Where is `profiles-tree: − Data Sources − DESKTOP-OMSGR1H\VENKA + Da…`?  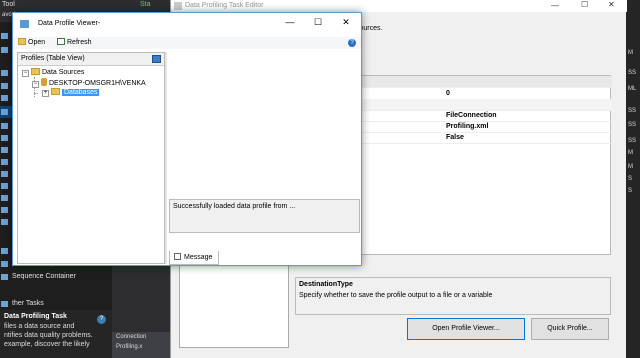 profiles-tree: − Data Sources − DESKTOP-OMSGR1H\VENKA + Da… is located at coordinates (91, 165).